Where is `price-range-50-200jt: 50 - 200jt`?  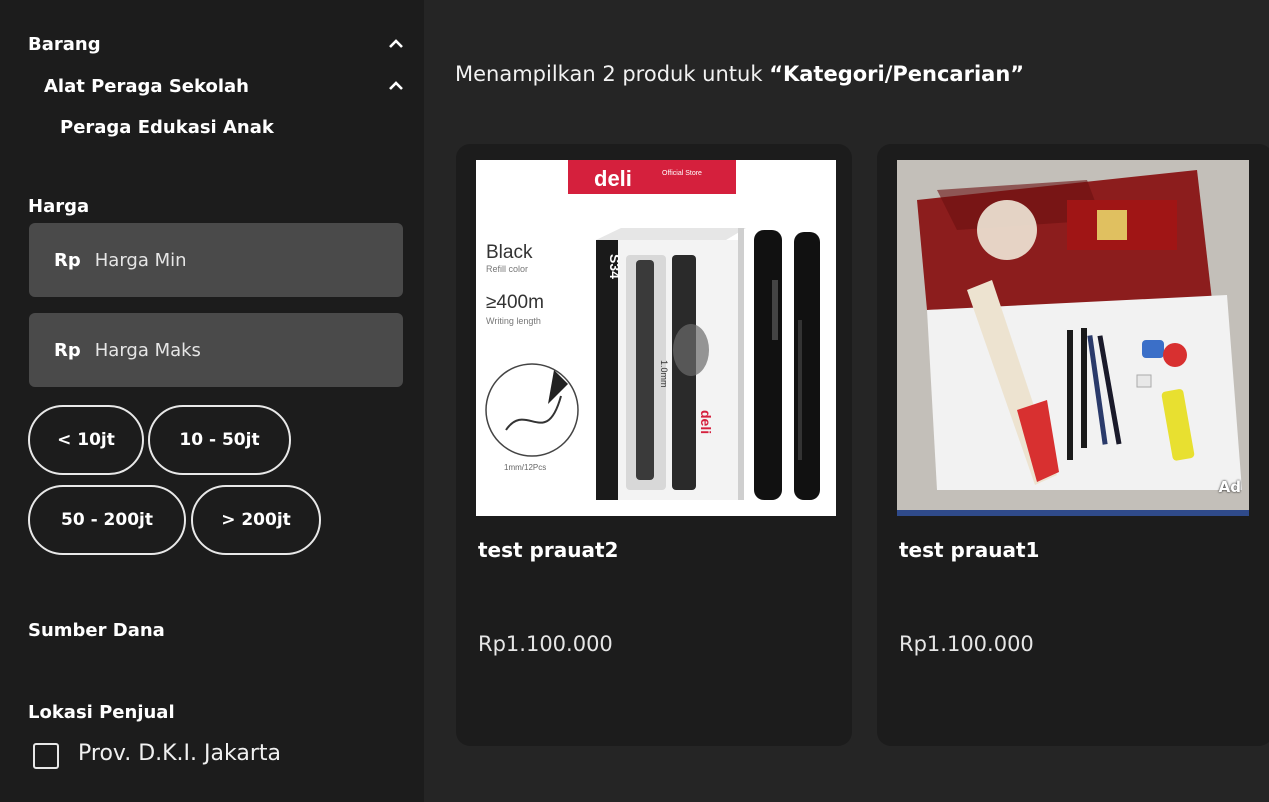
price-range-50-200jt: 50 - 200jt is located at coordinates (107, 520).